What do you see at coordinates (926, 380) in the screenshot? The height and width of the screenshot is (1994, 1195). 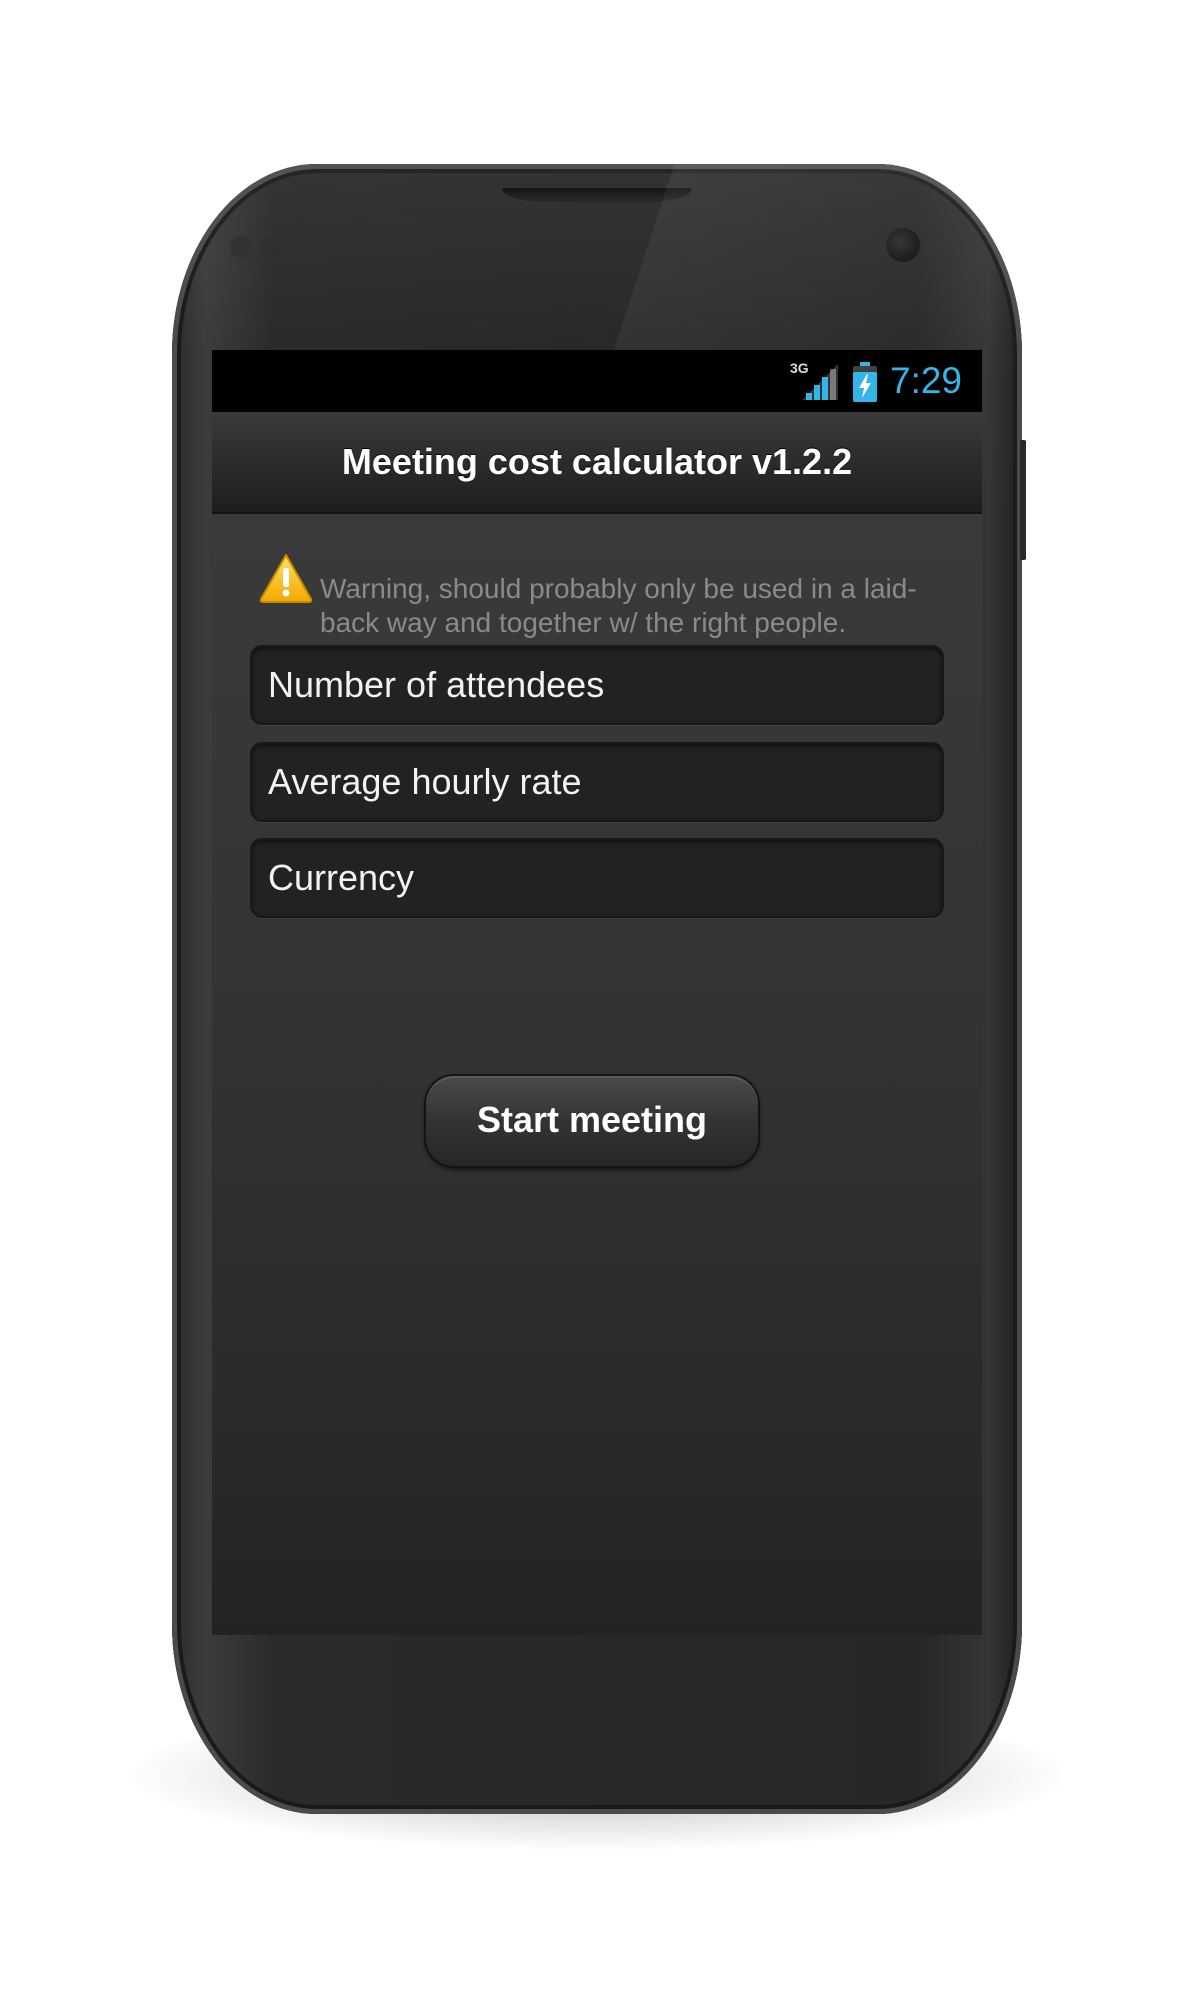 I see `status-clock: 7:29` at bounding box center [926, 380].